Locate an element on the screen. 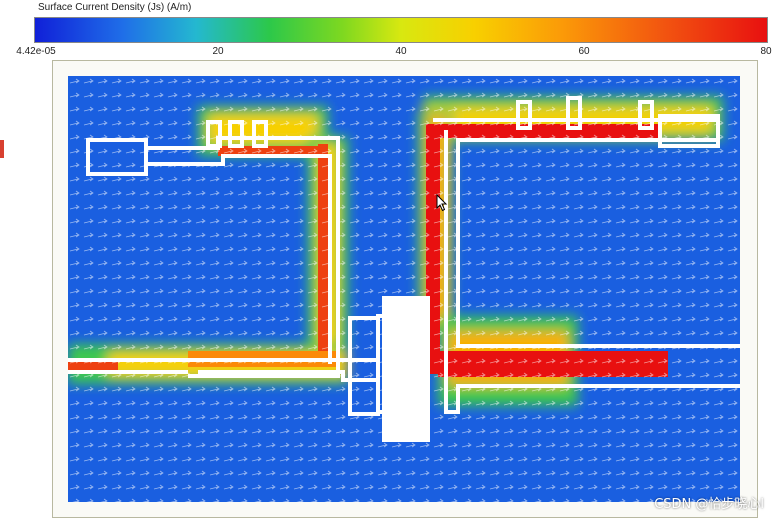 This screenshot has height=520, width=780. watermark: CSDN @恰步晓心l is located at coordinates (709, 504).